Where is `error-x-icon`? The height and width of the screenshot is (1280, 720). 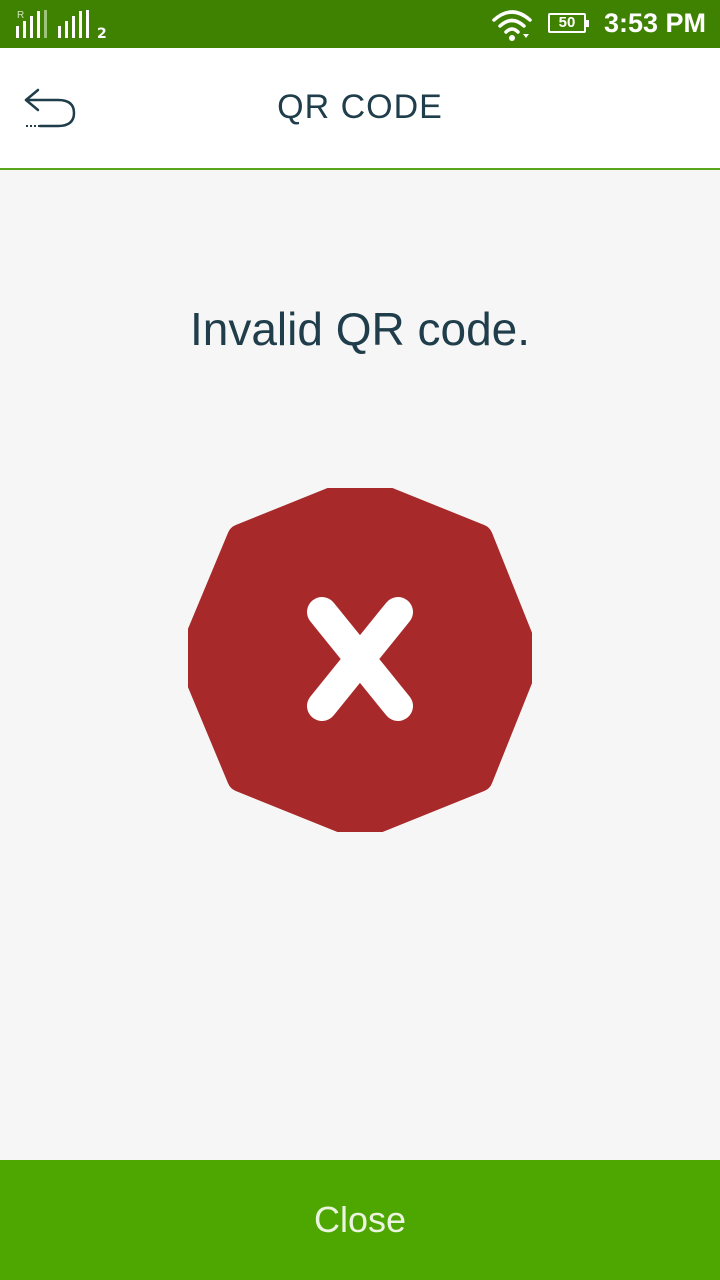
error-x-icon is located at coordinates (359, 658).